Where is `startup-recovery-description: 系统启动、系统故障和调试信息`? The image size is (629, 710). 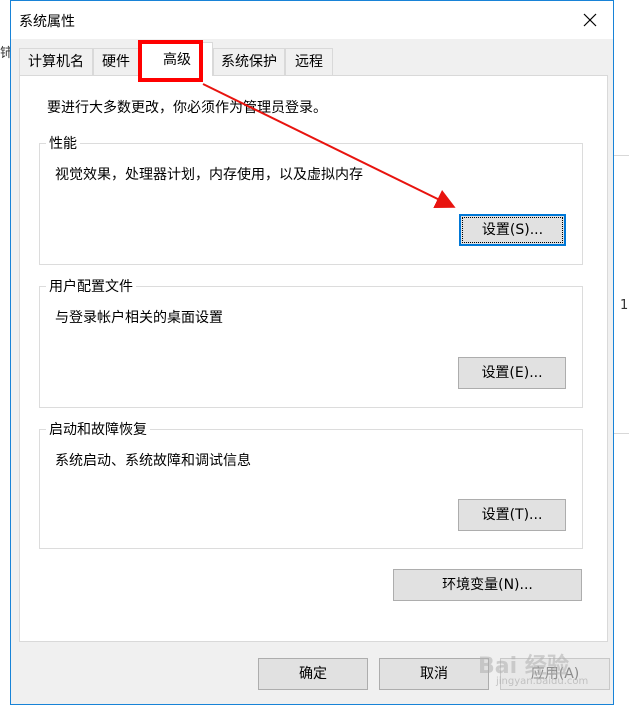
startup-recovery-description: 系统启动、系统故障和调试信息 is located at coordinates (153, 461).